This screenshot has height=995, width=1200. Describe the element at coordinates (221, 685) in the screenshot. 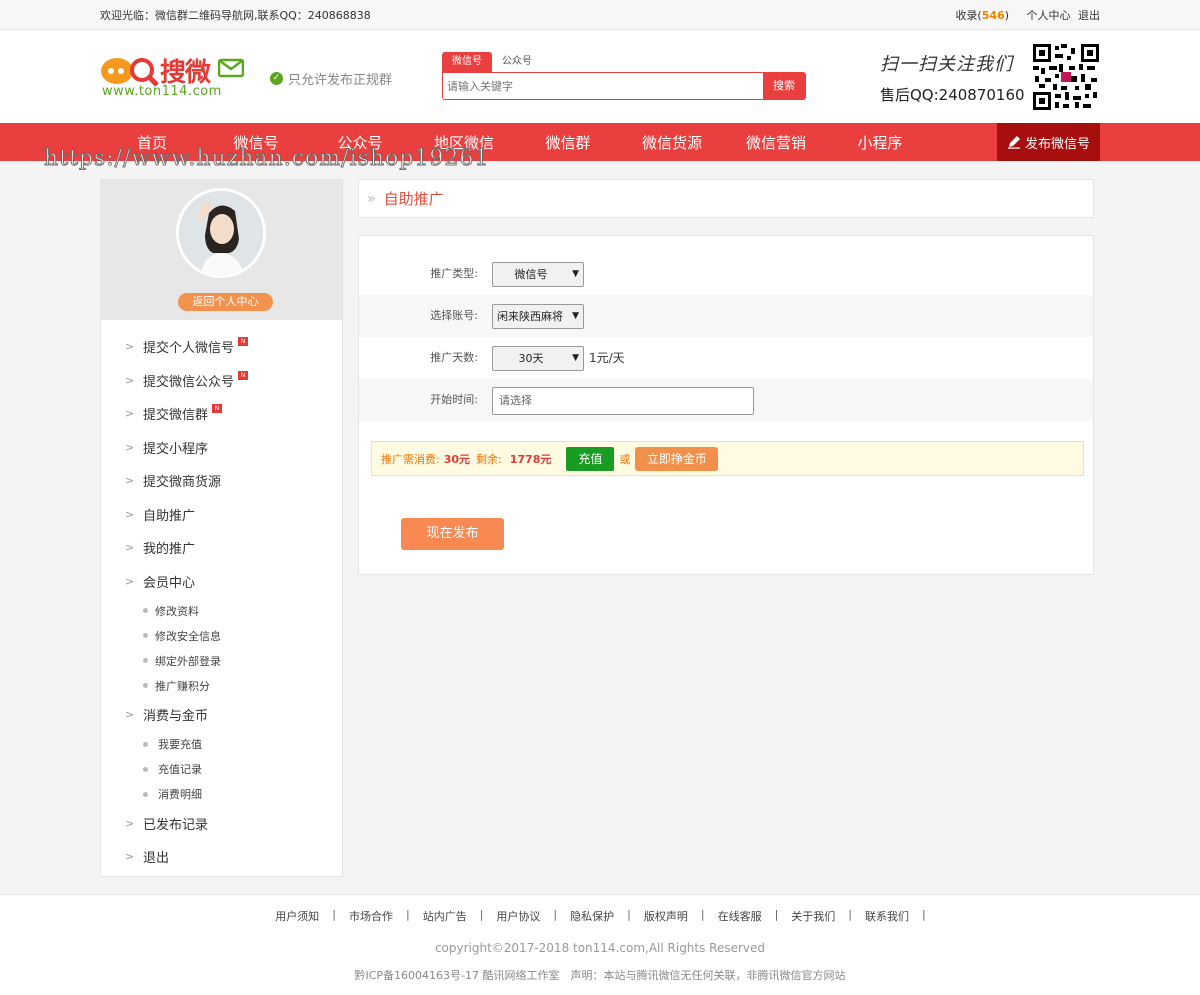

I see `sidebar-sub-earn-points: 推广赚积分` at that location.